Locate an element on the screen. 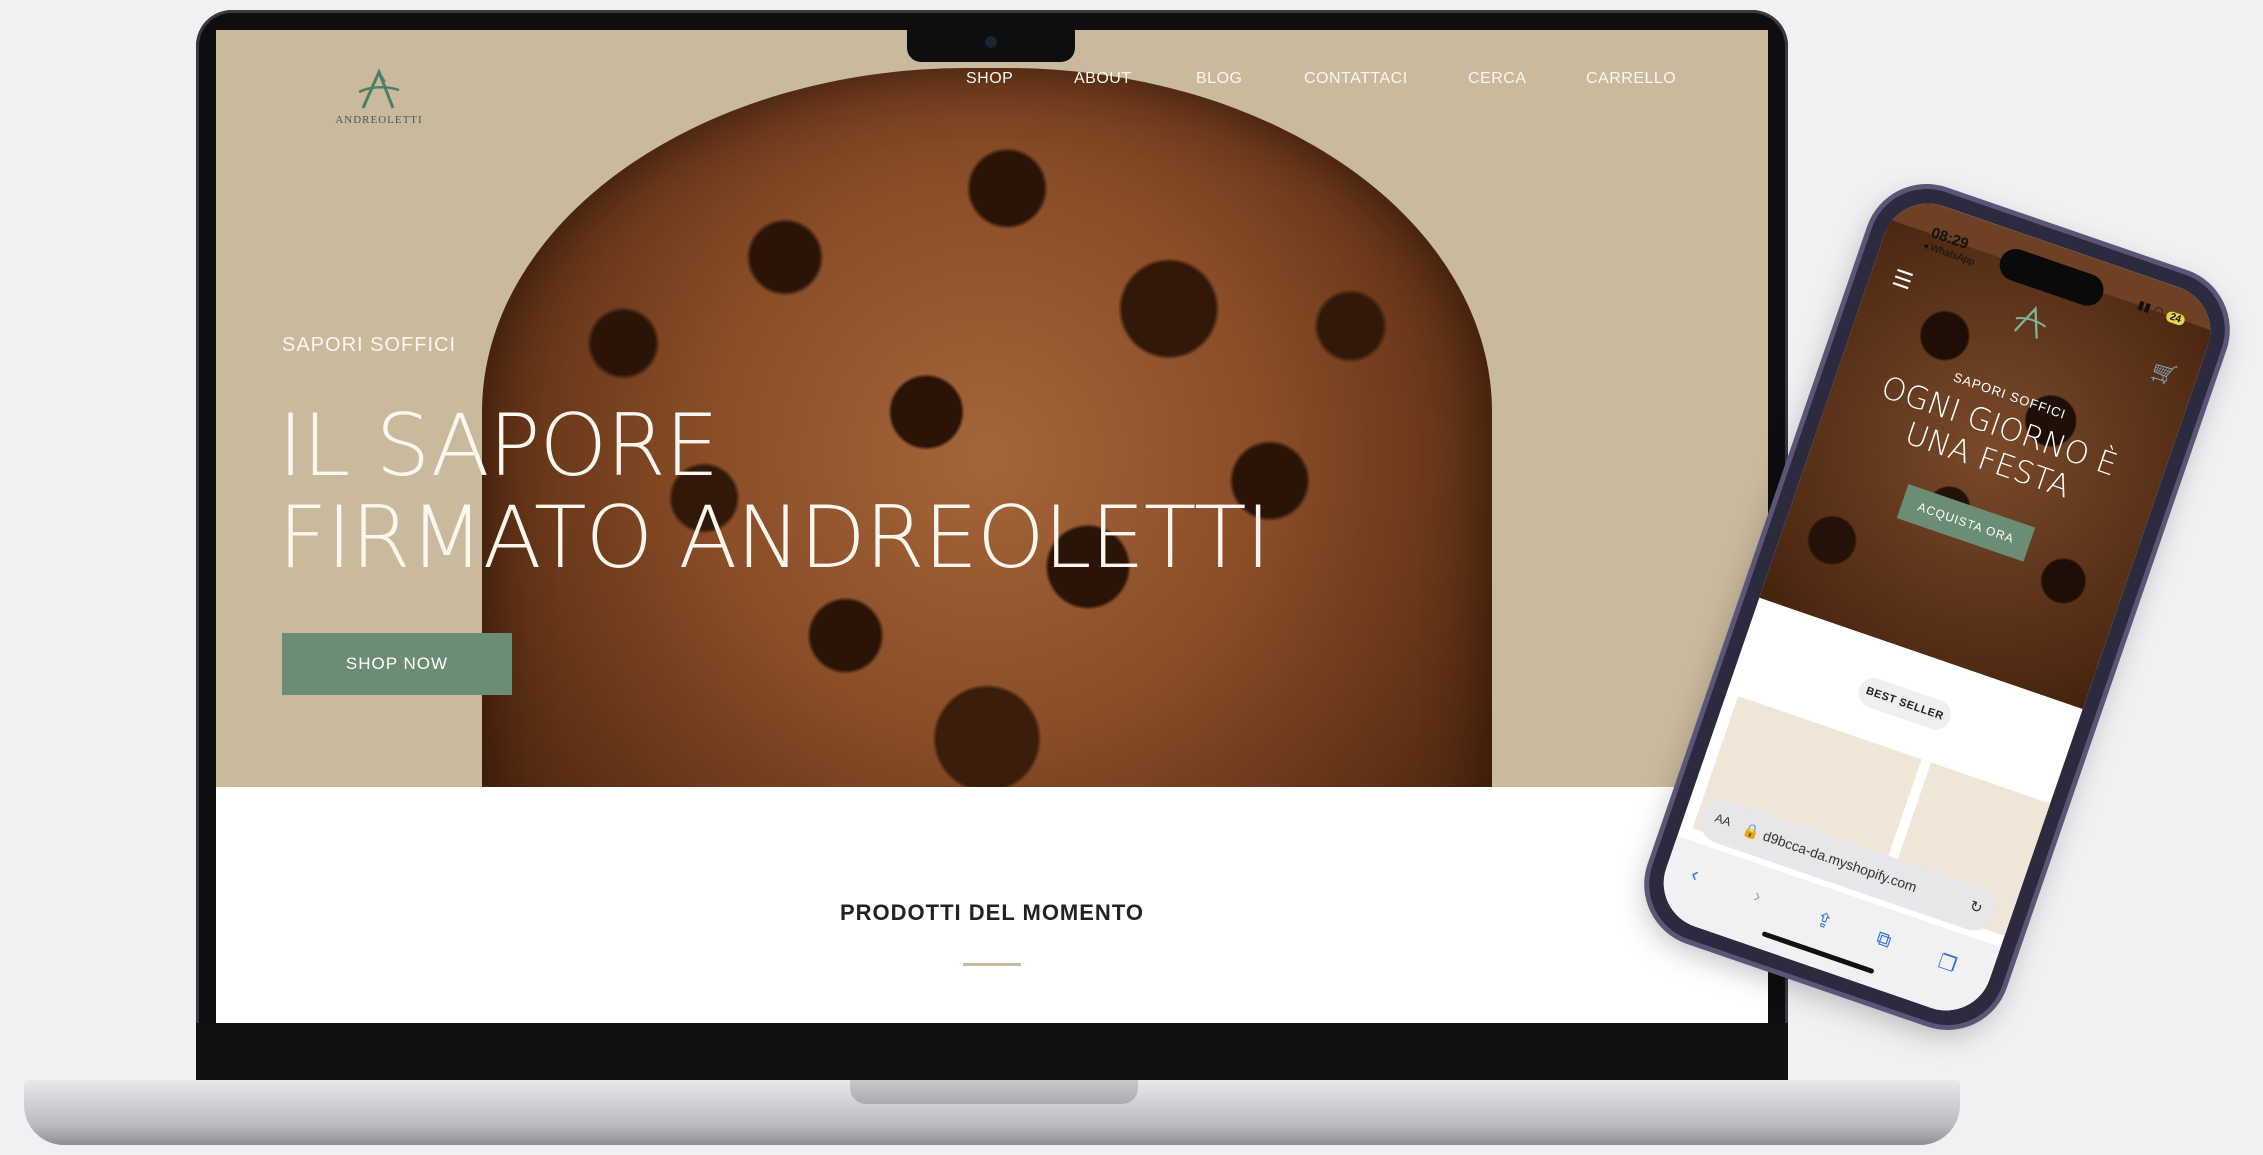 This screenshot has height=1155, width=2263. nav-contattaci: CONTATTACI is located at coordinates (1356, 79).